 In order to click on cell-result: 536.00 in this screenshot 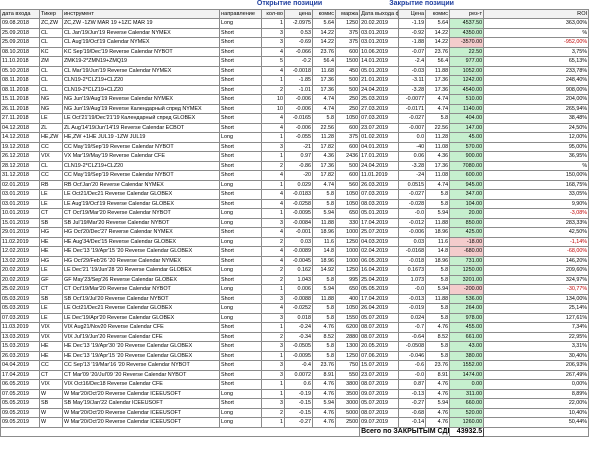, I will do `click(467, 298)`.